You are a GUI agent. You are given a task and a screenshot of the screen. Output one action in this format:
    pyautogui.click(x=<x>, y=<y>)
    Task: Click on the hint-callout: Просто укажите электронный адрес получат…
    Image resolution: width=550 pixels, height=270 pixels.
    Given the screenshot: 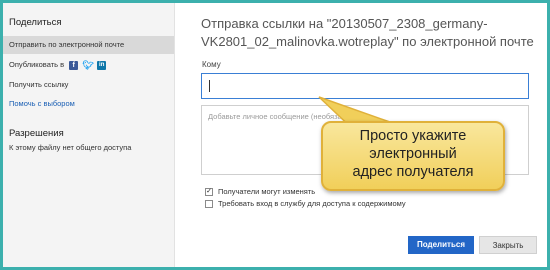 What is the action you would take?
    pyautogui.click(x=413, y=156)
    